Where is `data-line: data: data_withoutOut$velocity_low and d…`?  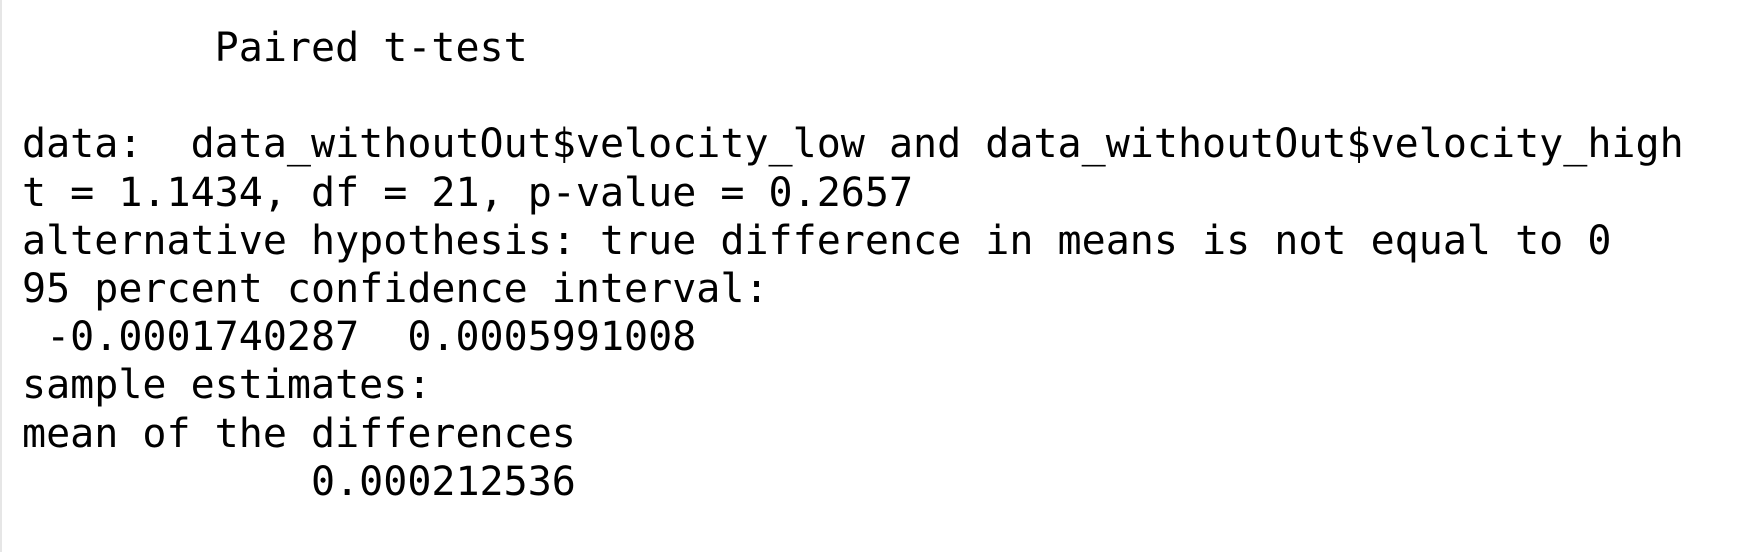 data-line: data: data_withoutOut$velocity_low and d… is located at coordinates (853, 144).